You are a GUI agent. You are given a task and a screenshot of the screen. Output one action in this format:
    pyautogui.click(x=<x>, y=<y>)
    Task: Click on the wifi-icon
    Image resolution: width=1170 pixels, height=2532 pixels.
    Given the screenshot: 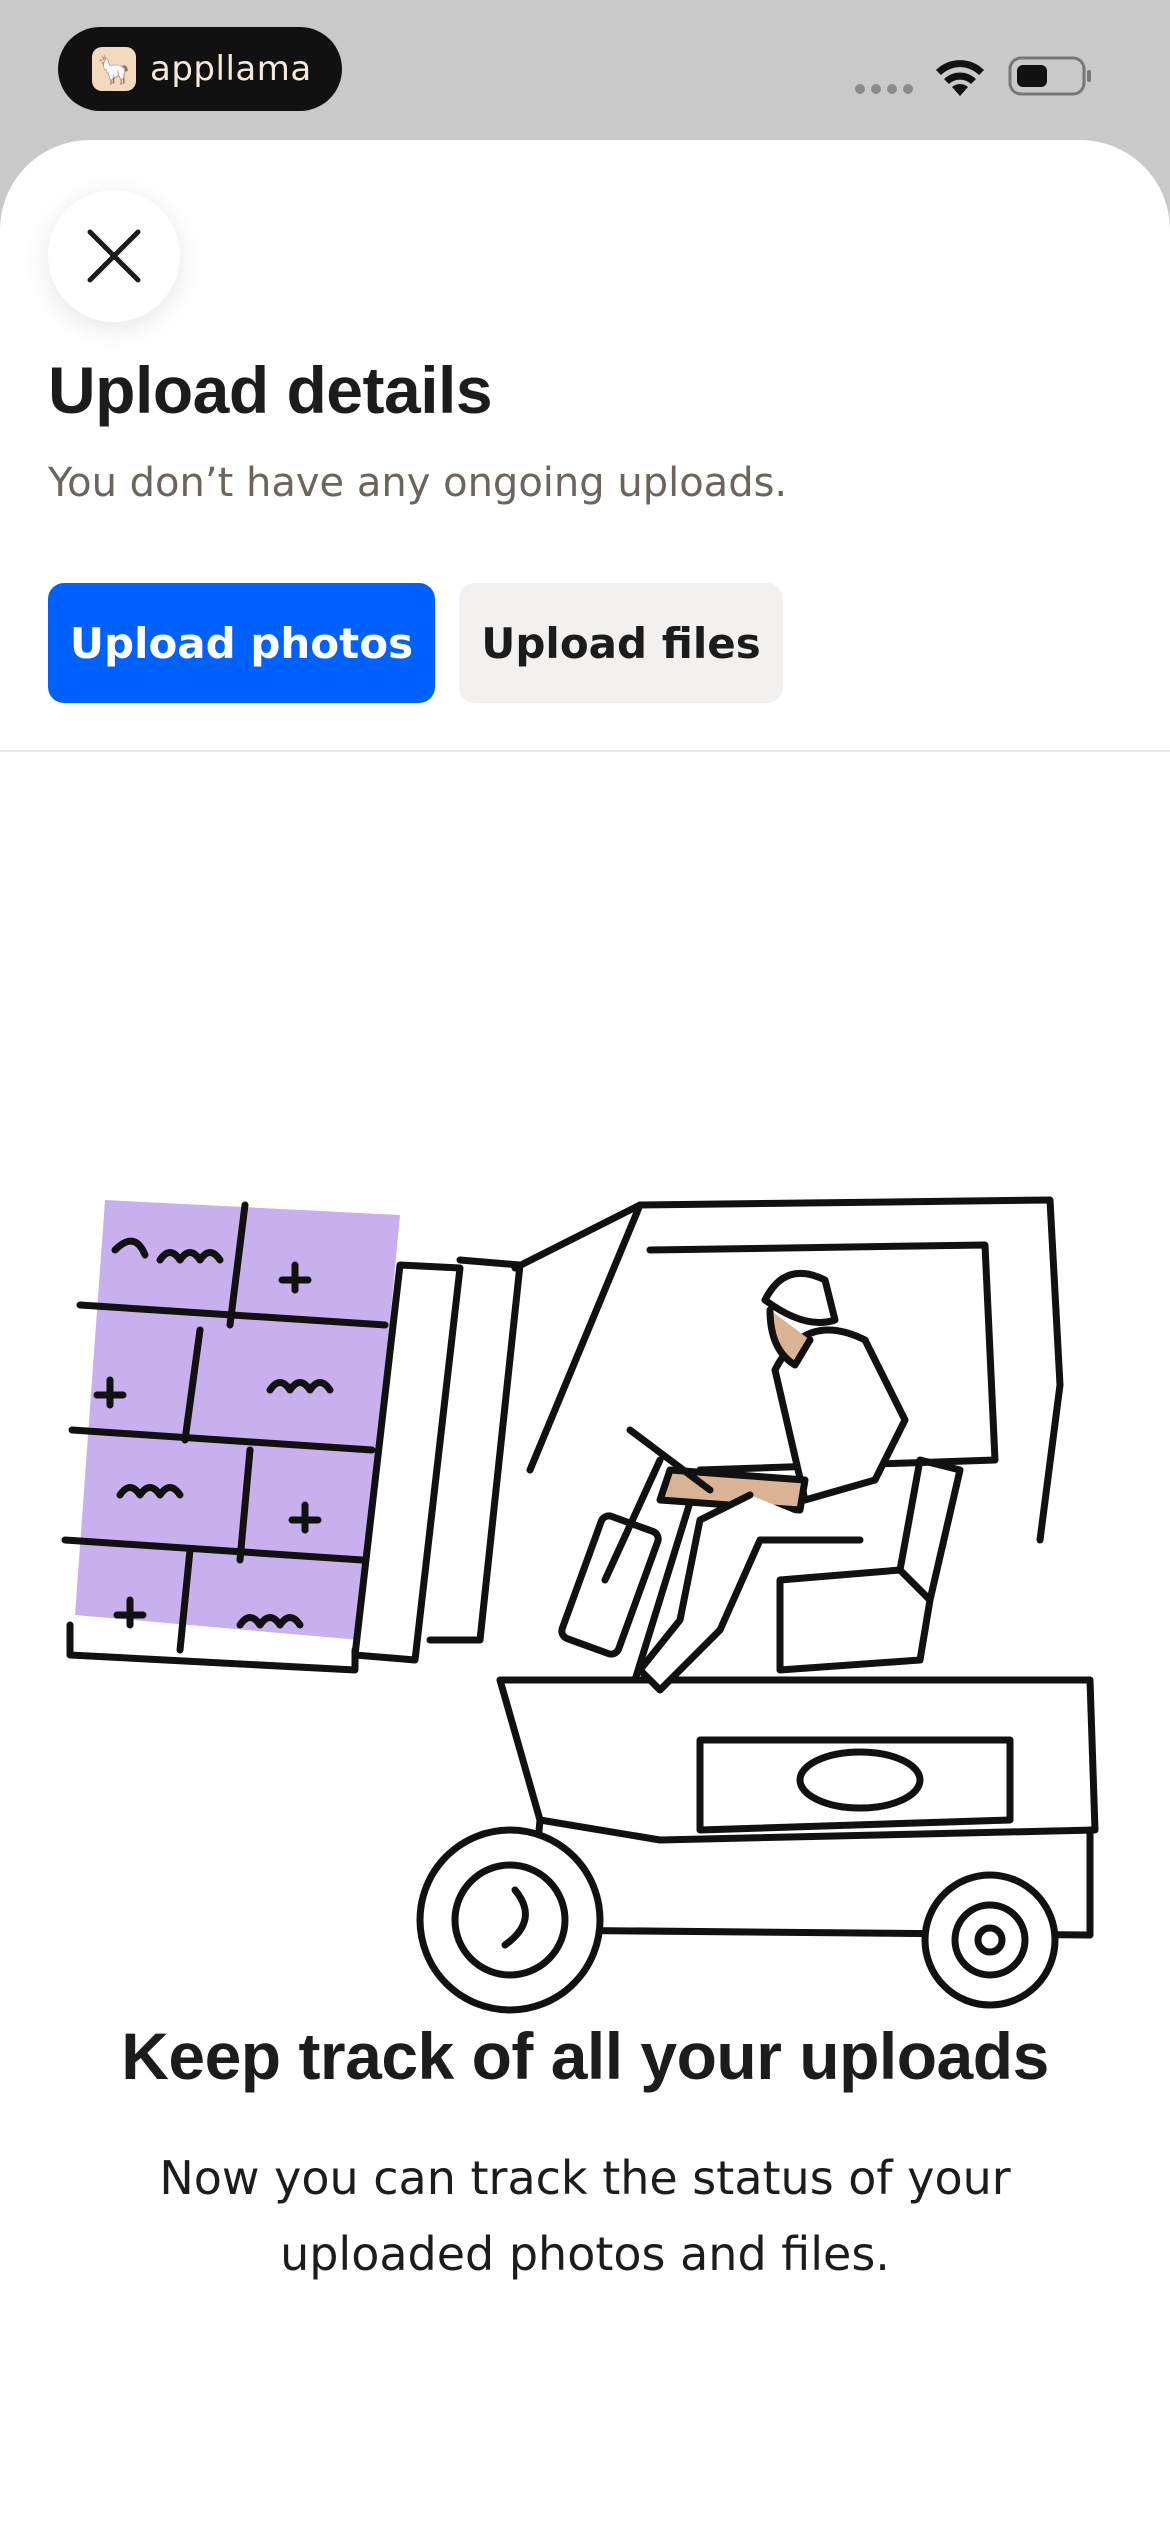 What is the action you would take?
    pyautogui.click(x=960, y=78)
    